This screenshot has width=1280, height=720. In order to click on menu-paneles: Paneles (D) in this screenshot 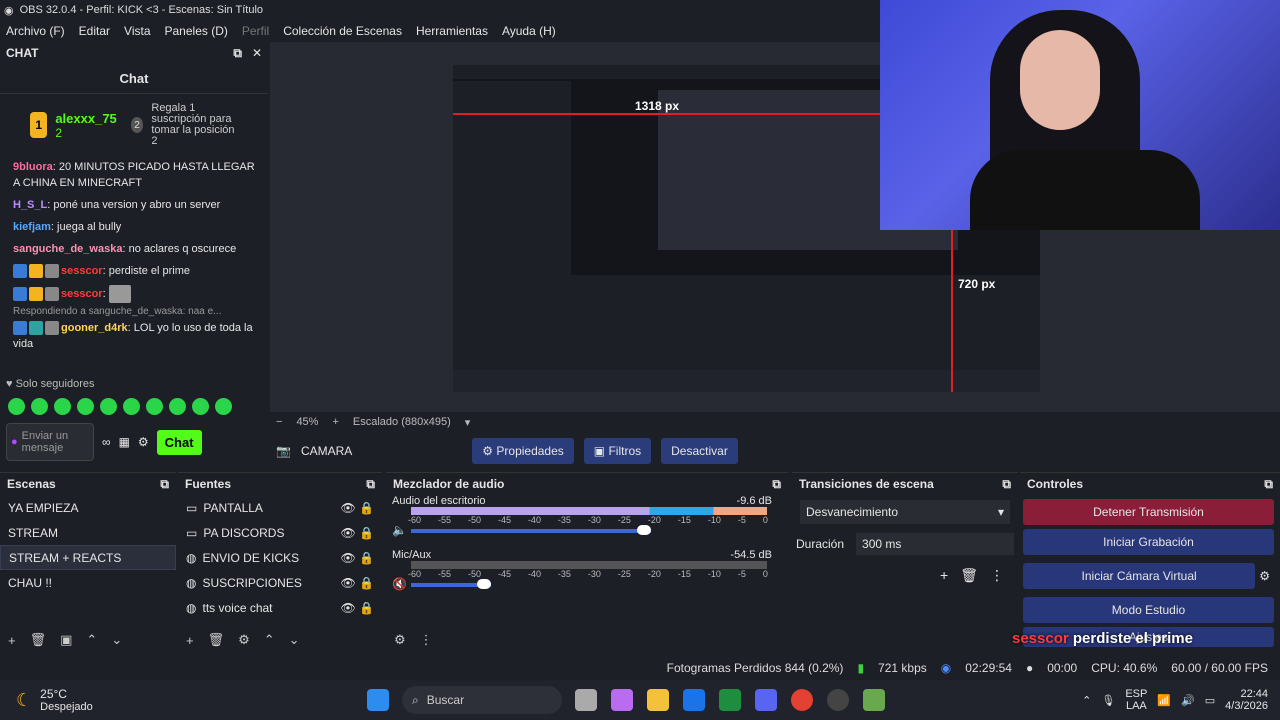, I will do `click(196, 31)`.